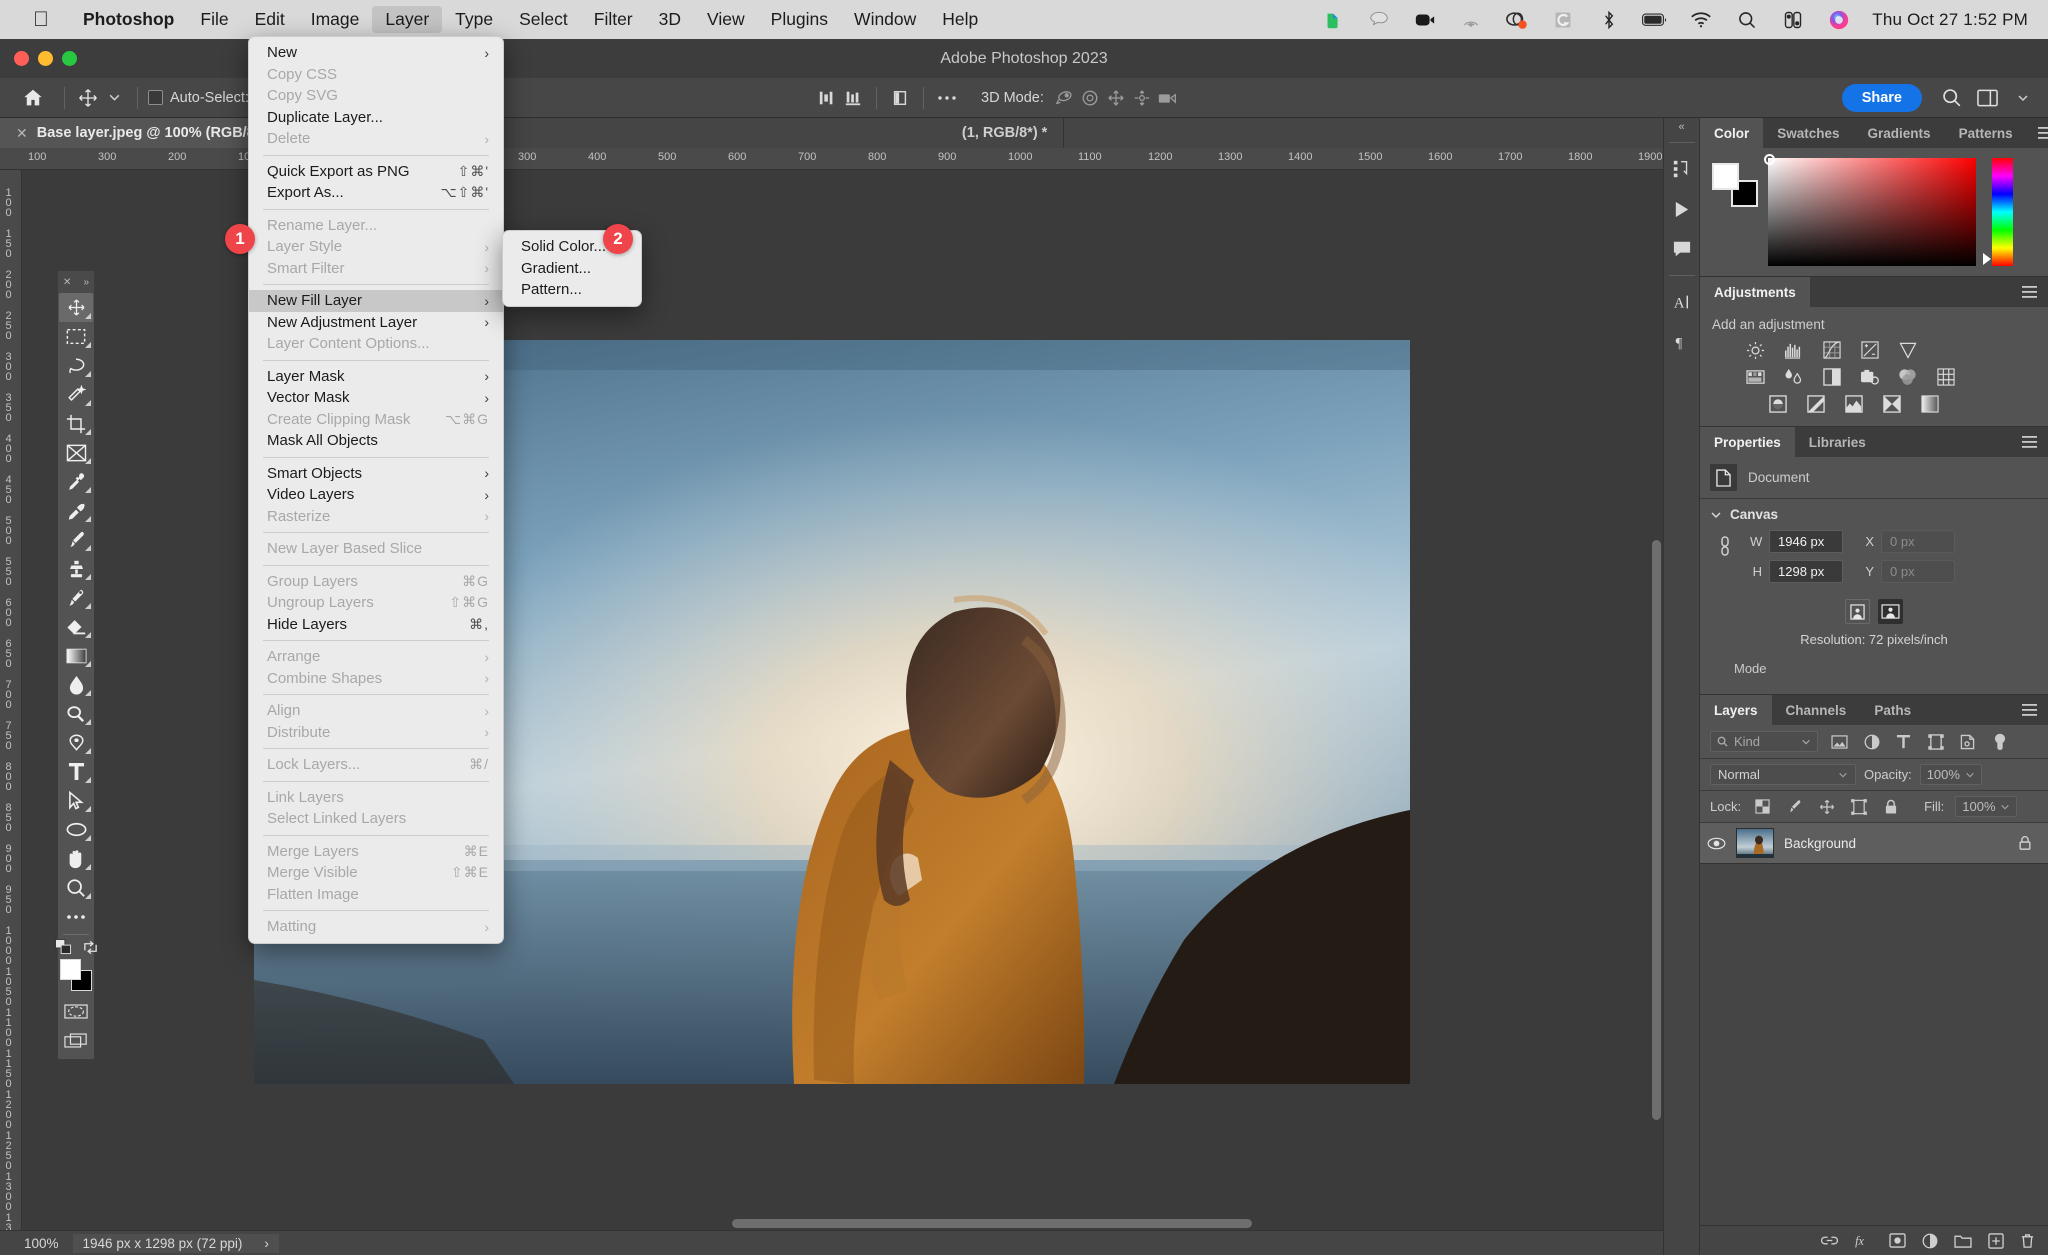  I want to click on tool-brush, so click(76, 539).